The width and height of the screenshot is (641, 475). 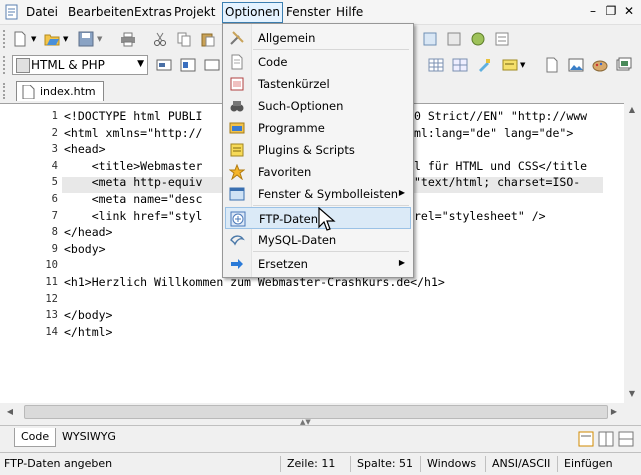 What do you see at coordinates (20, 39) in the screenshot?
I see `new-document-icon` at bounding box center [20, 39].